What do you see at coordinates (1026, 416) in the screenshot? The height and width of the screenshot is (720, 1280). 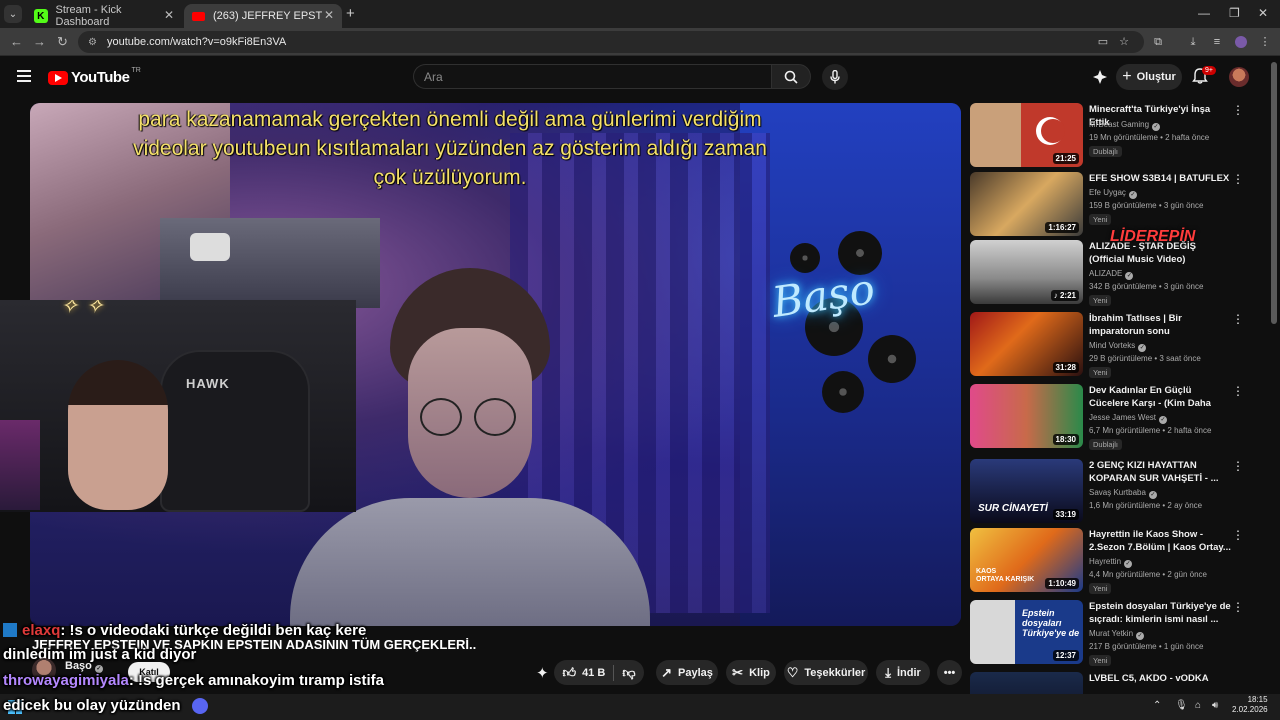 I see `thumbnail: 18:30` at bounding box center [1026, 416].